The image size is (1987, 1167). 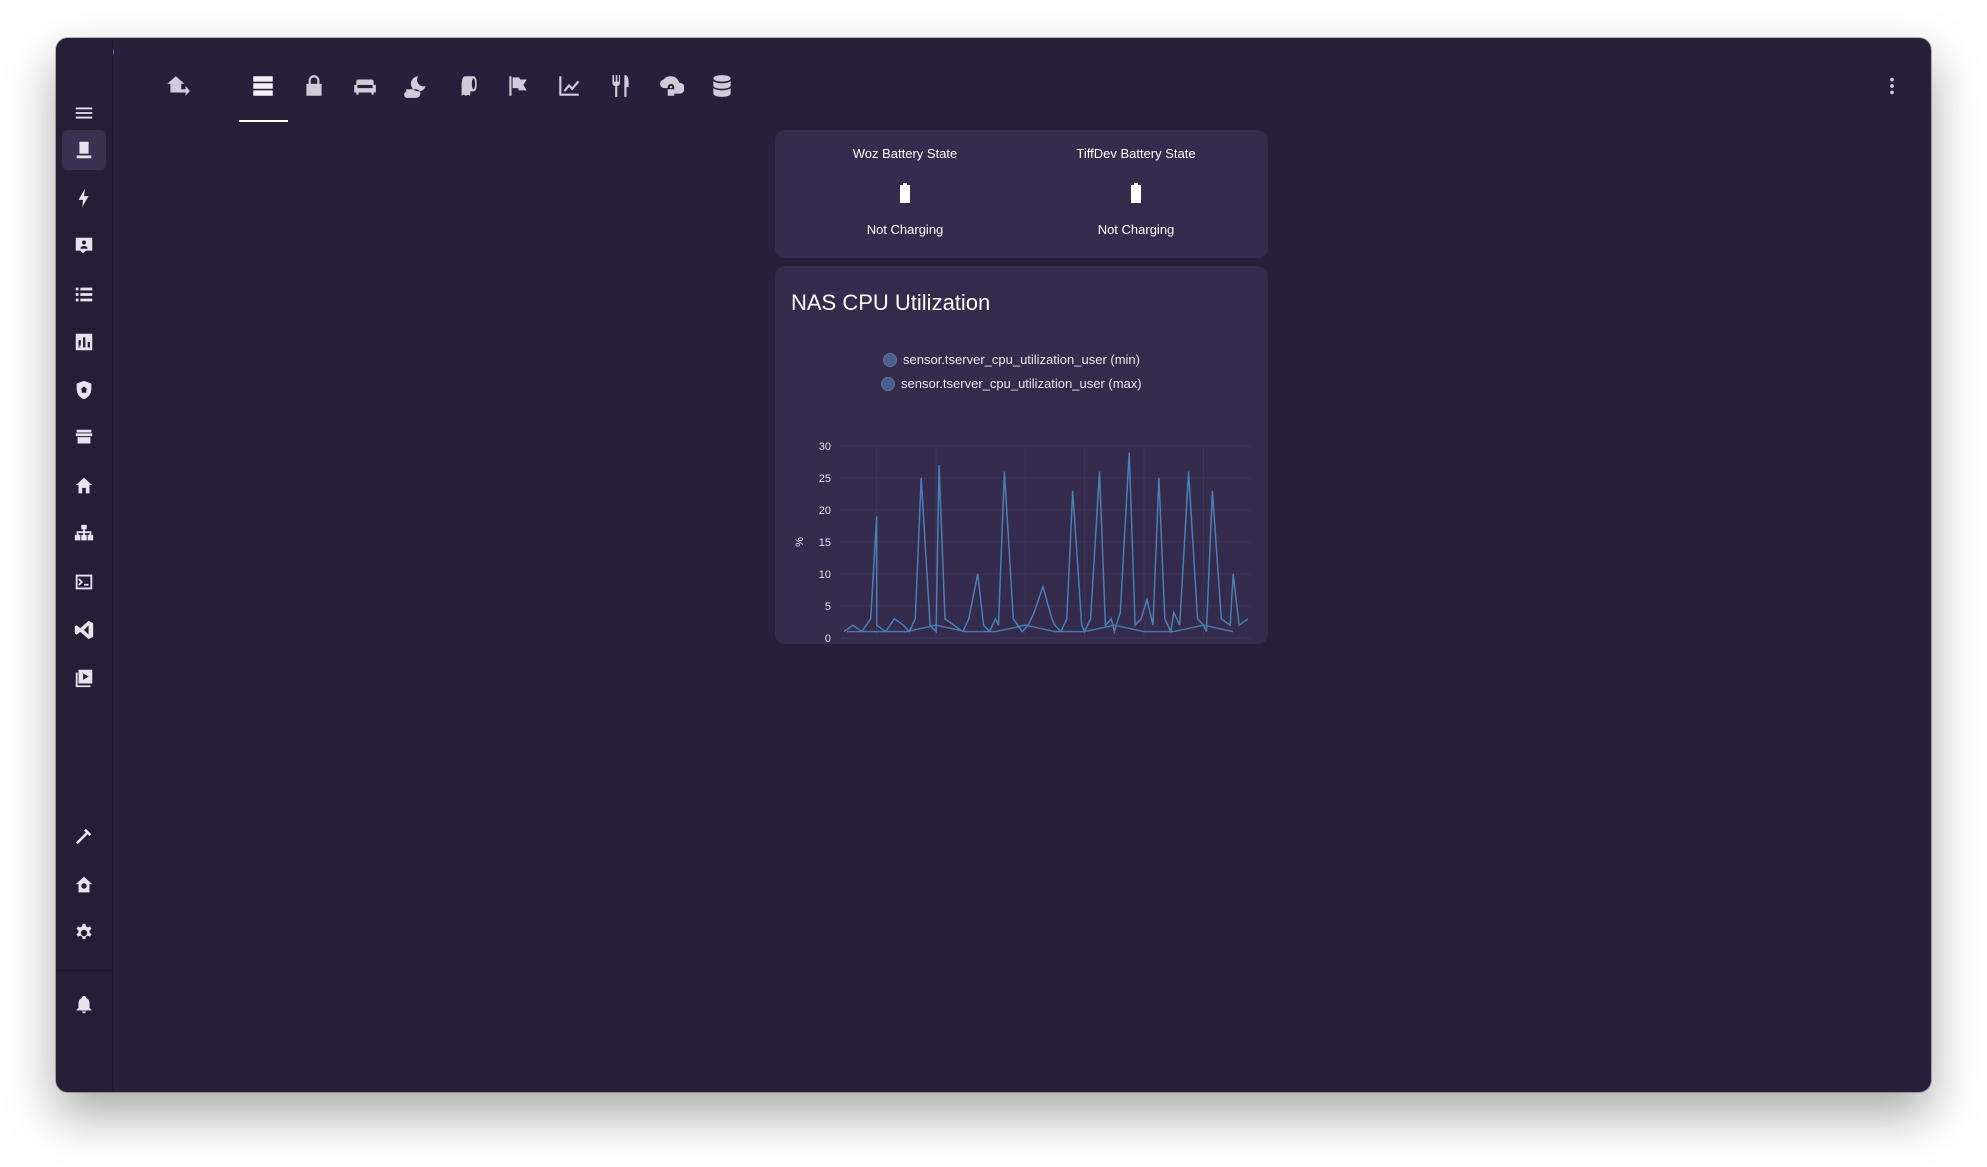 I want to click on sidebar-item-assist, so click(x=84, y=885).